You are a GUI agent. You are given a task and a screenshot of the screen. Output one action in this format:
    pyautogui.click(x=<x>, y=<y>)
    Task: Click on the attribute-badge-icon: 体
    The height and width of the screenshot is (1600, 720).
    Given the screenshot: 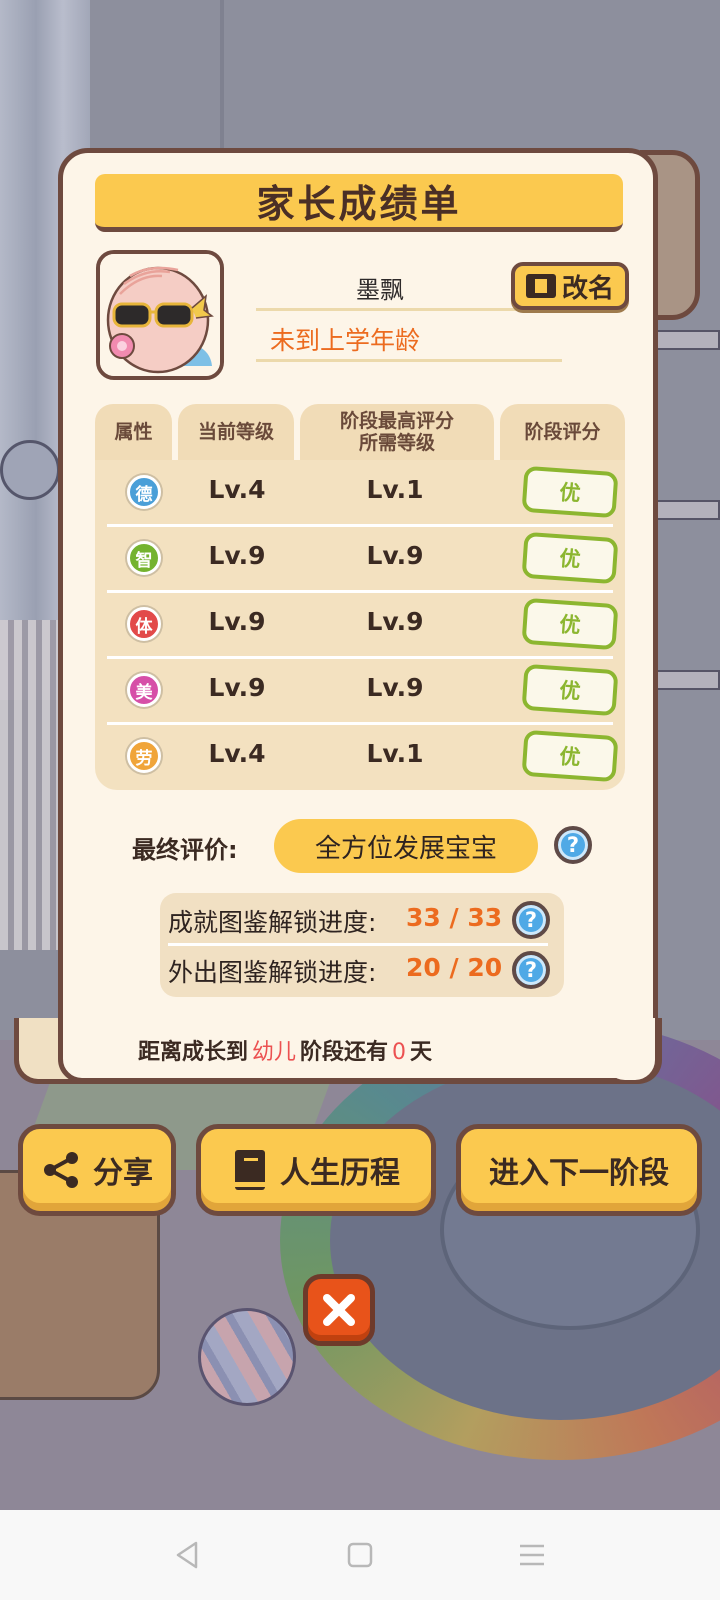 What is the action you would take?
    pyautogui.click(x=144, y=624)
    